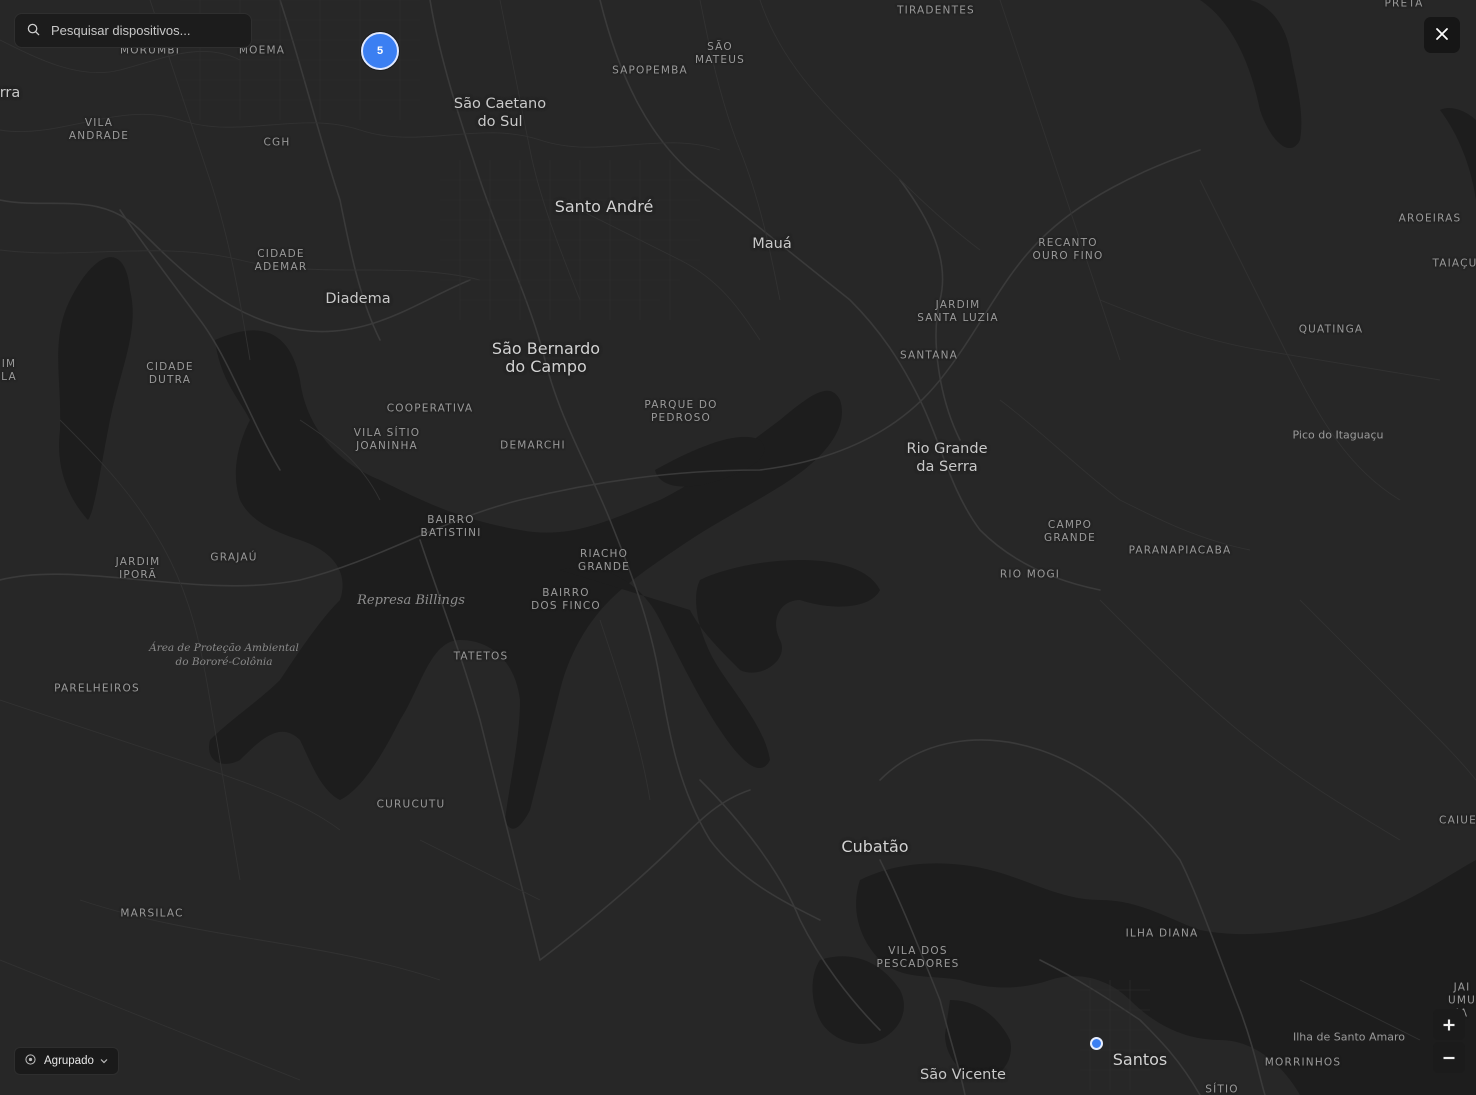 The image size is (1476, 1095). Describe the element at coordinates (947, 458) in the screenshot. I see `city-label-rio-grande-da-serra: Rio Grande da Serra` at that location.